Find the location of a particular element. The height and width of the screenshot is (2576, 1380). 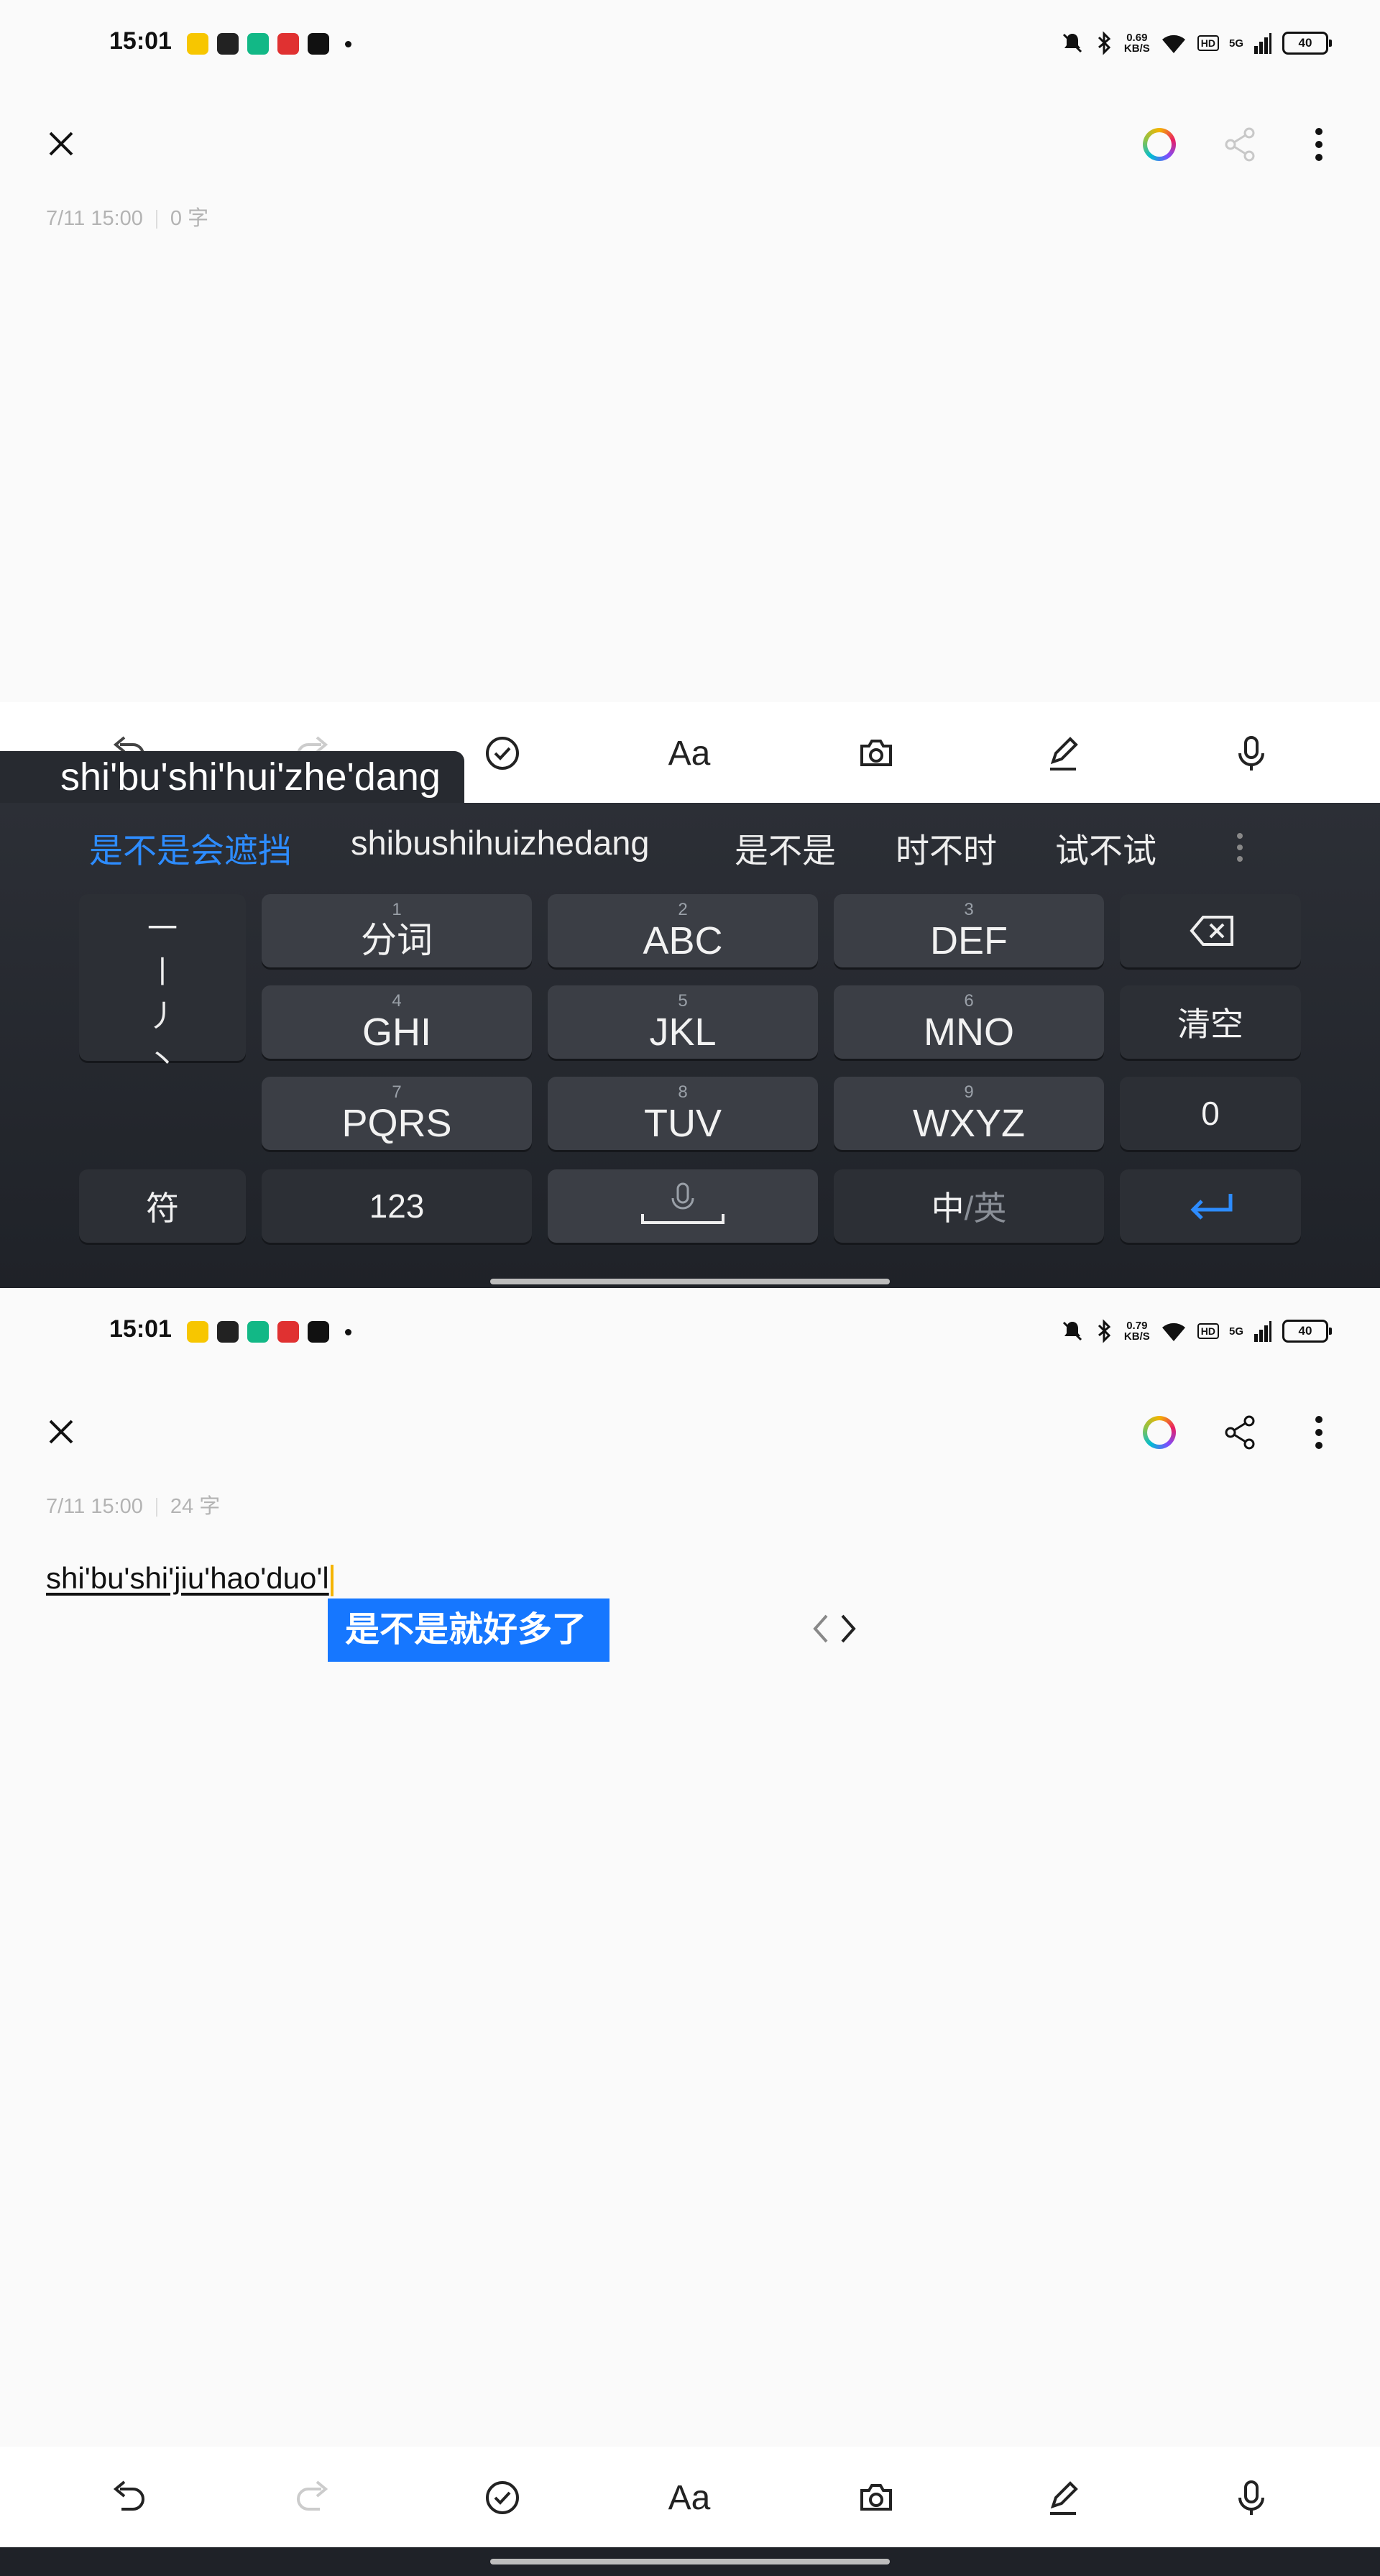

key-label: DEF is located at coordinates (969, 940).